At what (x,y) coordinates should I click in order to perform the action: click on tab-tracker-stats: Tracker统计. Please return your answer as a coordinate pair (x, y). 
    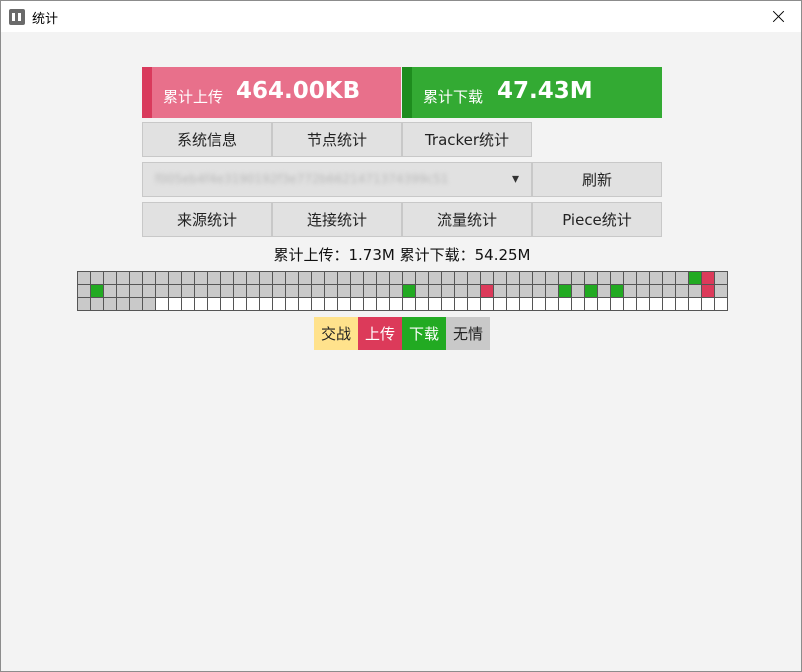
    Looking at the image, I should click on (467, 139).